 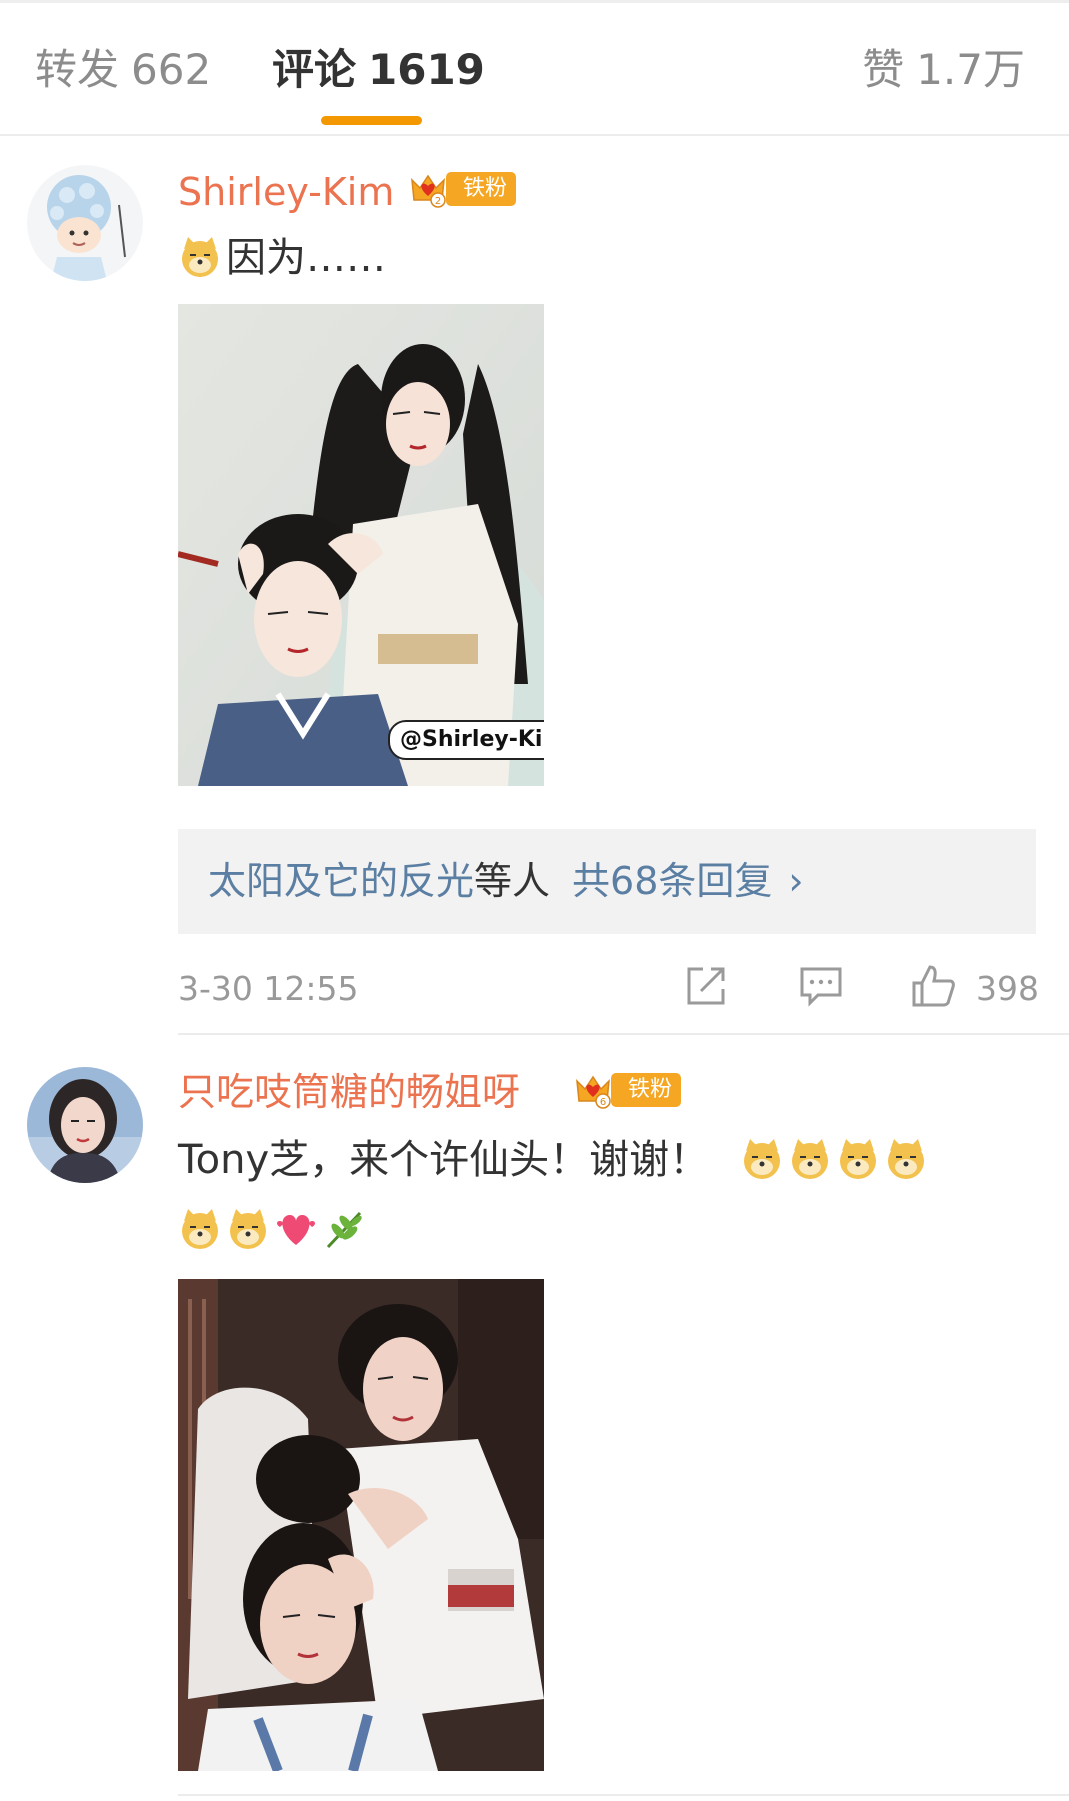 What do you see at coordinates (534, 68) in the screenshot?
I see `tab-bar: 转发 662 评论 1619 赞 1.7万` at bounding box center [534, 68].